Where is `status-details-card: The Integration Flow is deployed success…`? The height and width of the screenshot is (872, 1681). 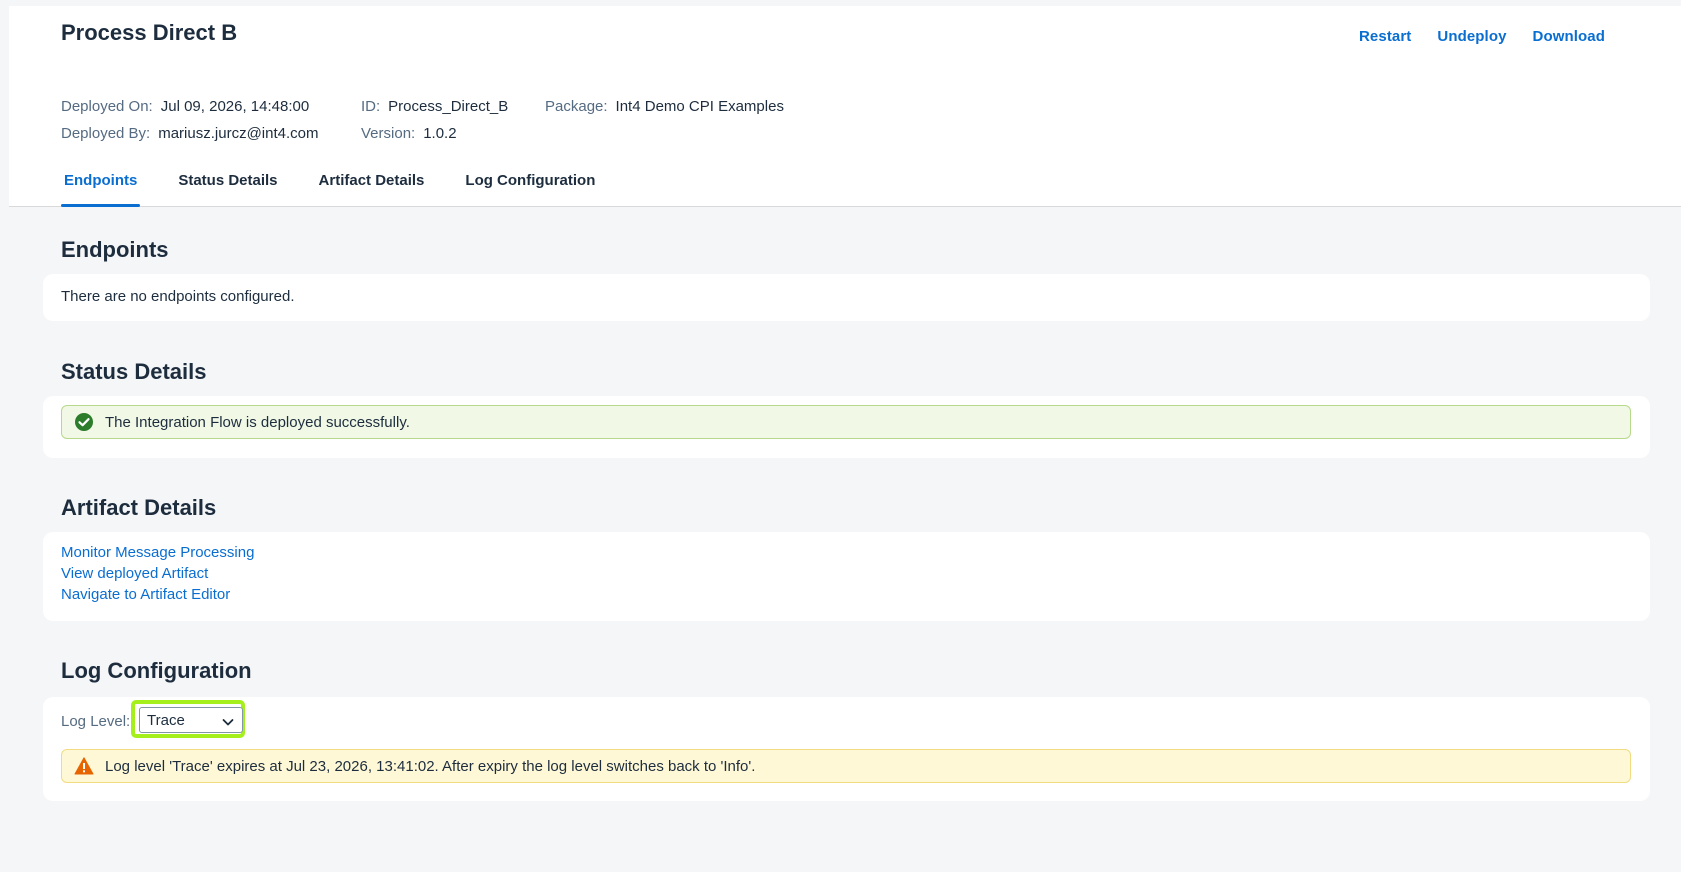
status-details-card: The Integration Flow is deployed success… is located at coordinates (846, 427).